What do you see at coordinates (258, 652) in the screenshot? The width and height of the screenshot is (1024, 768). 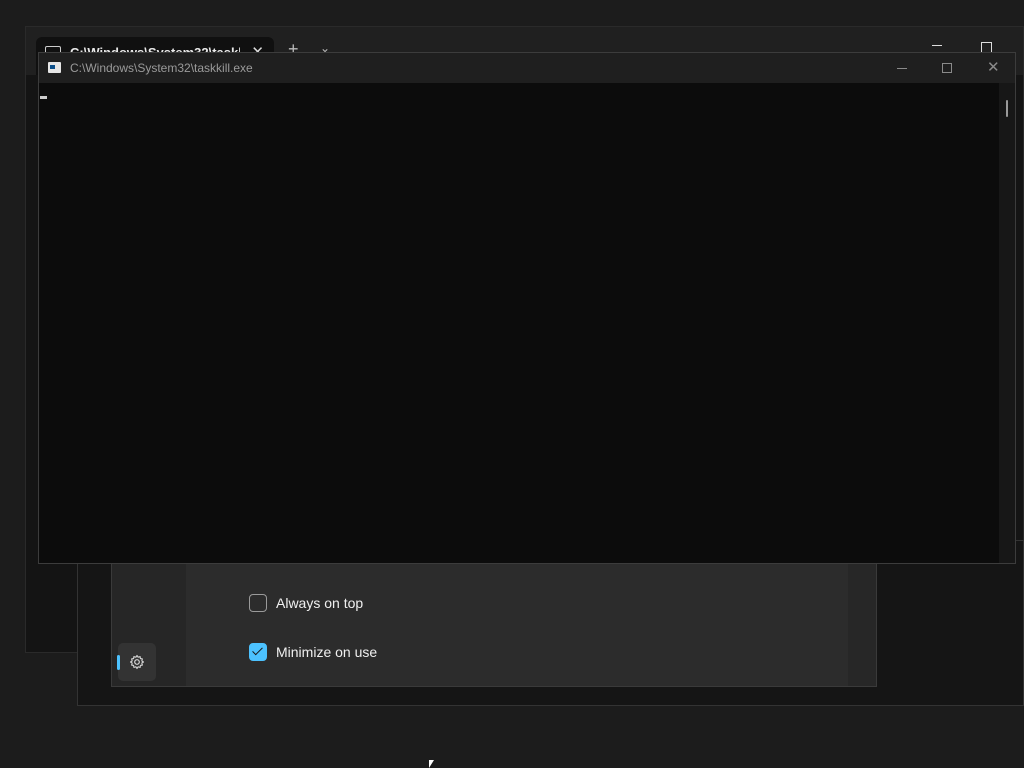 I see `minimize-on-use-checkbox` at bounding box center [258, 652].